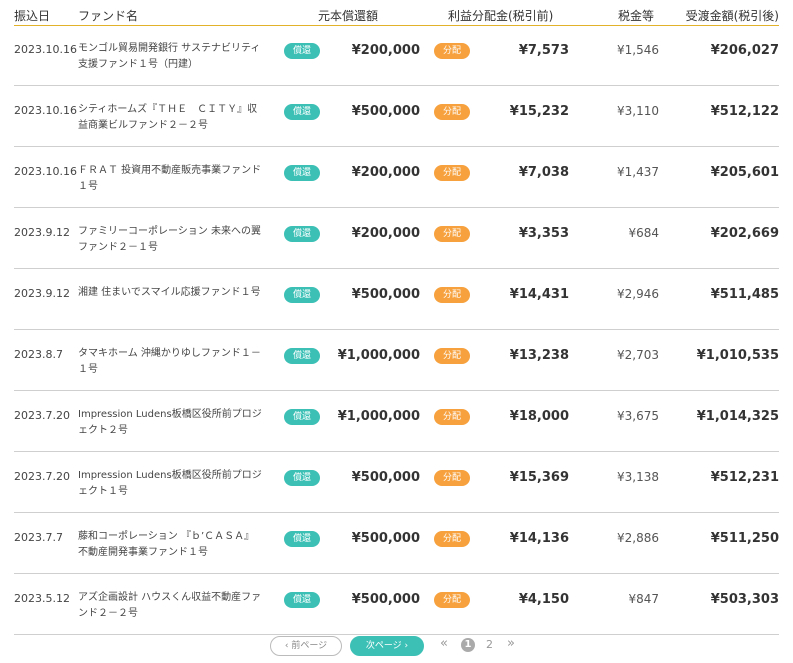  I want to click on row-fund-name: シティホームズ『ＴＨＥ ＣＩＴＹ』収益商業ビルファンド２－２号, so click(168, 117).